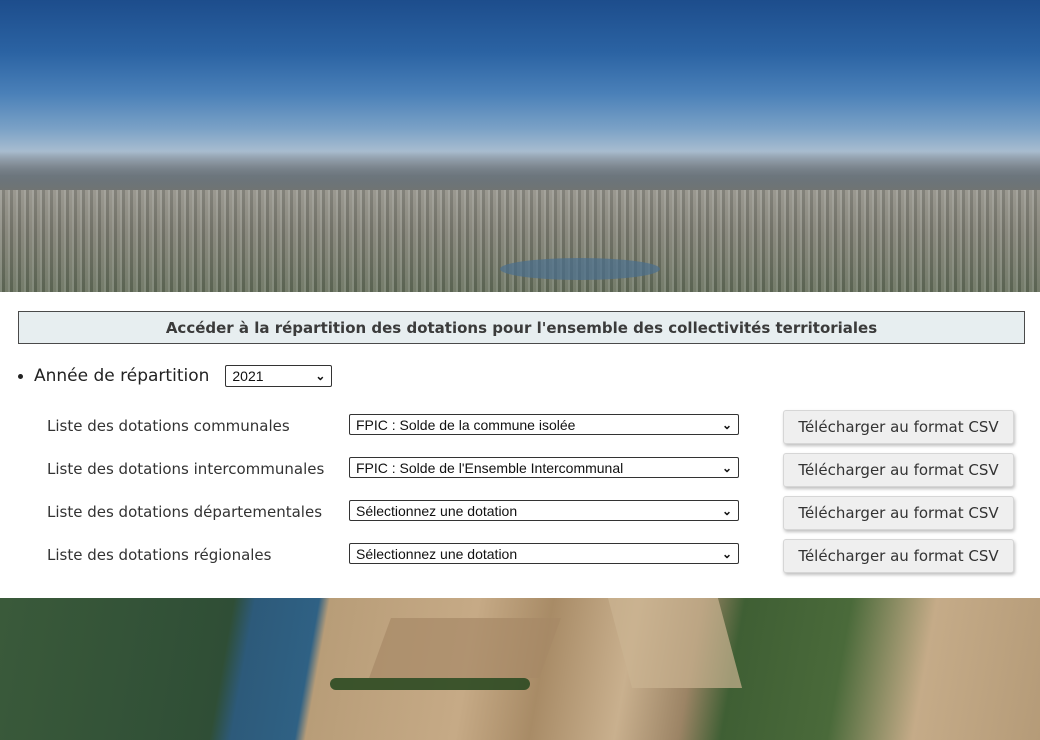 The height and width of the screenshot is (740, 1040). Describe the element at coordinates (580, 269) in the screenshot. I see `river` at that location.